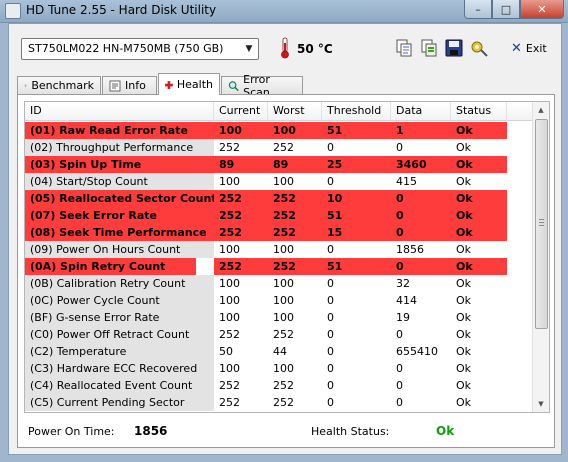  What do you see at coordinates (279, 385) in the screenshot?
I see `table-row: (C4) Reallocated Event Count 252 252 0 0 Ok` at bounding box center [279, 385].